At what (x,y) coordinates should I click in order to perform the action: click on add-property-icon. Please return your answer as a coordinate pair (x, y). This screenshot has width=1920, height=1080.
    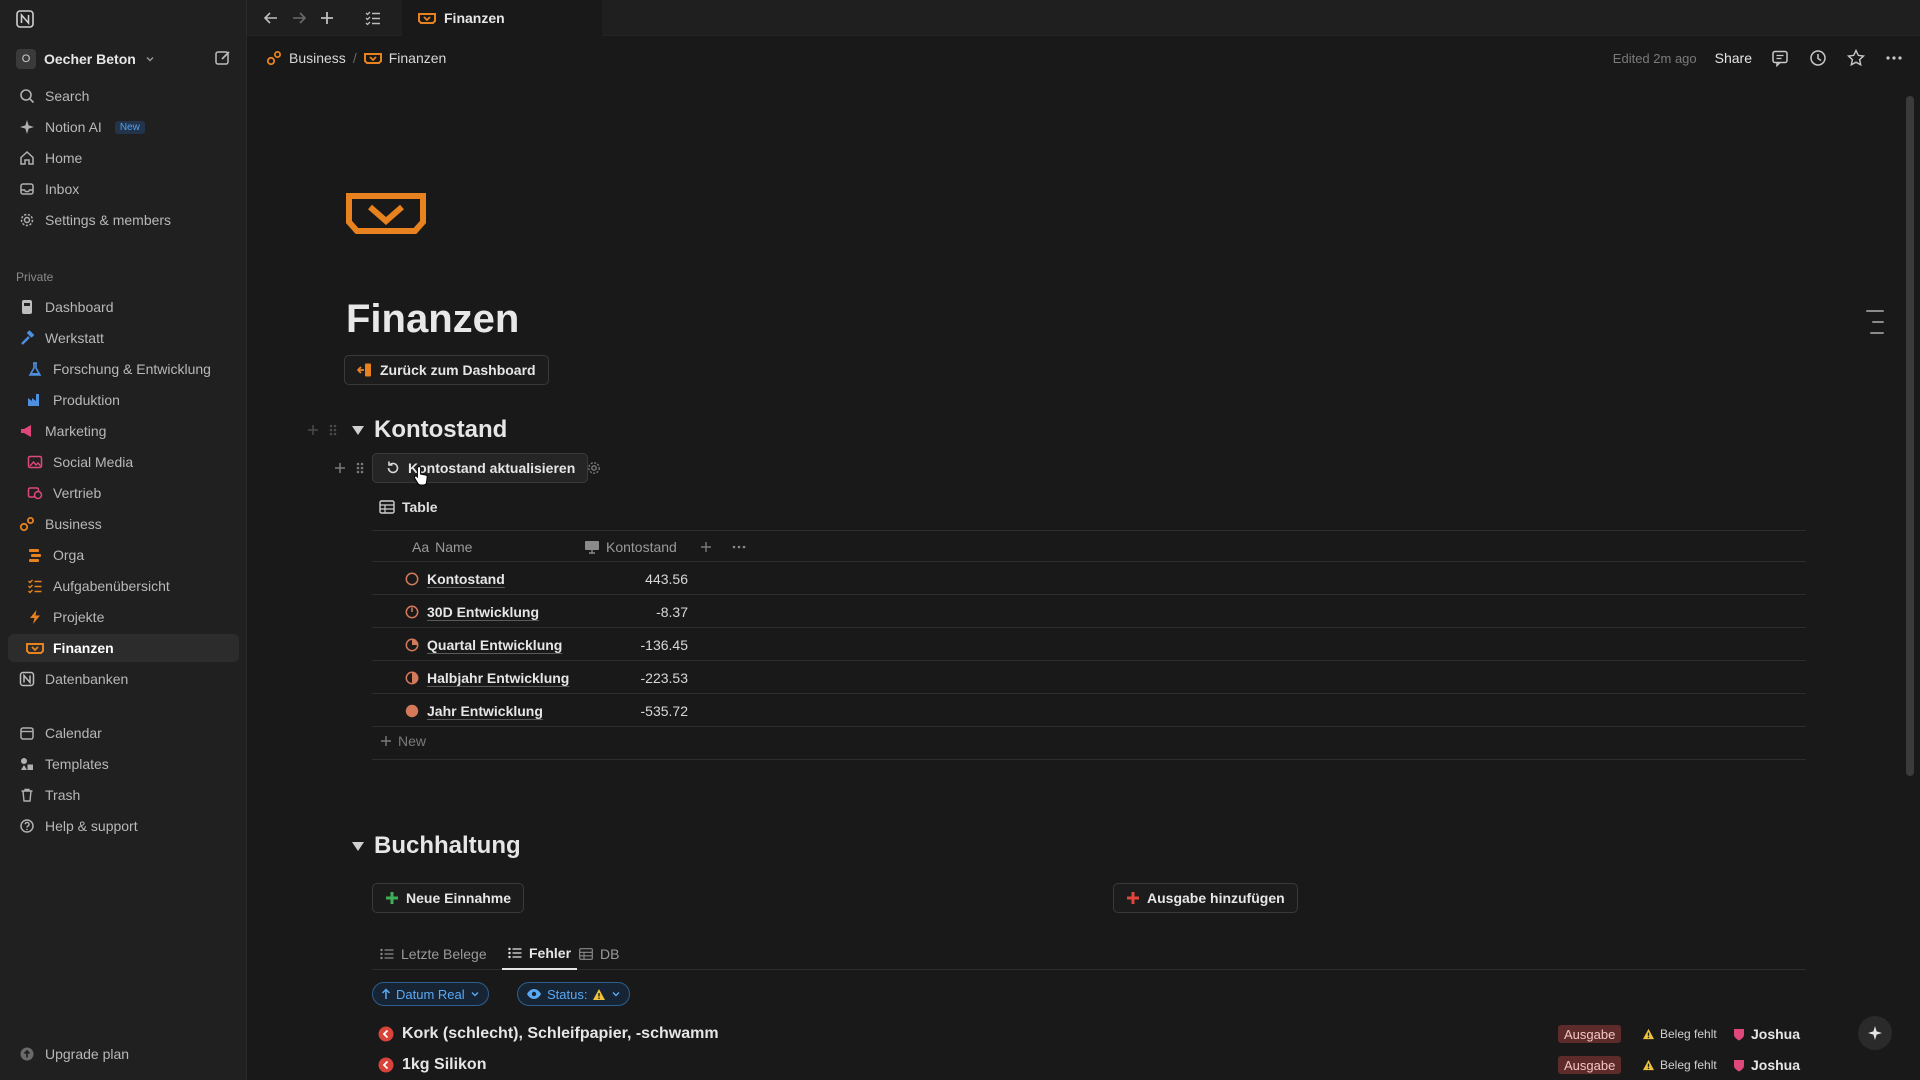
    Looking at the image, I should click on (706, 547).